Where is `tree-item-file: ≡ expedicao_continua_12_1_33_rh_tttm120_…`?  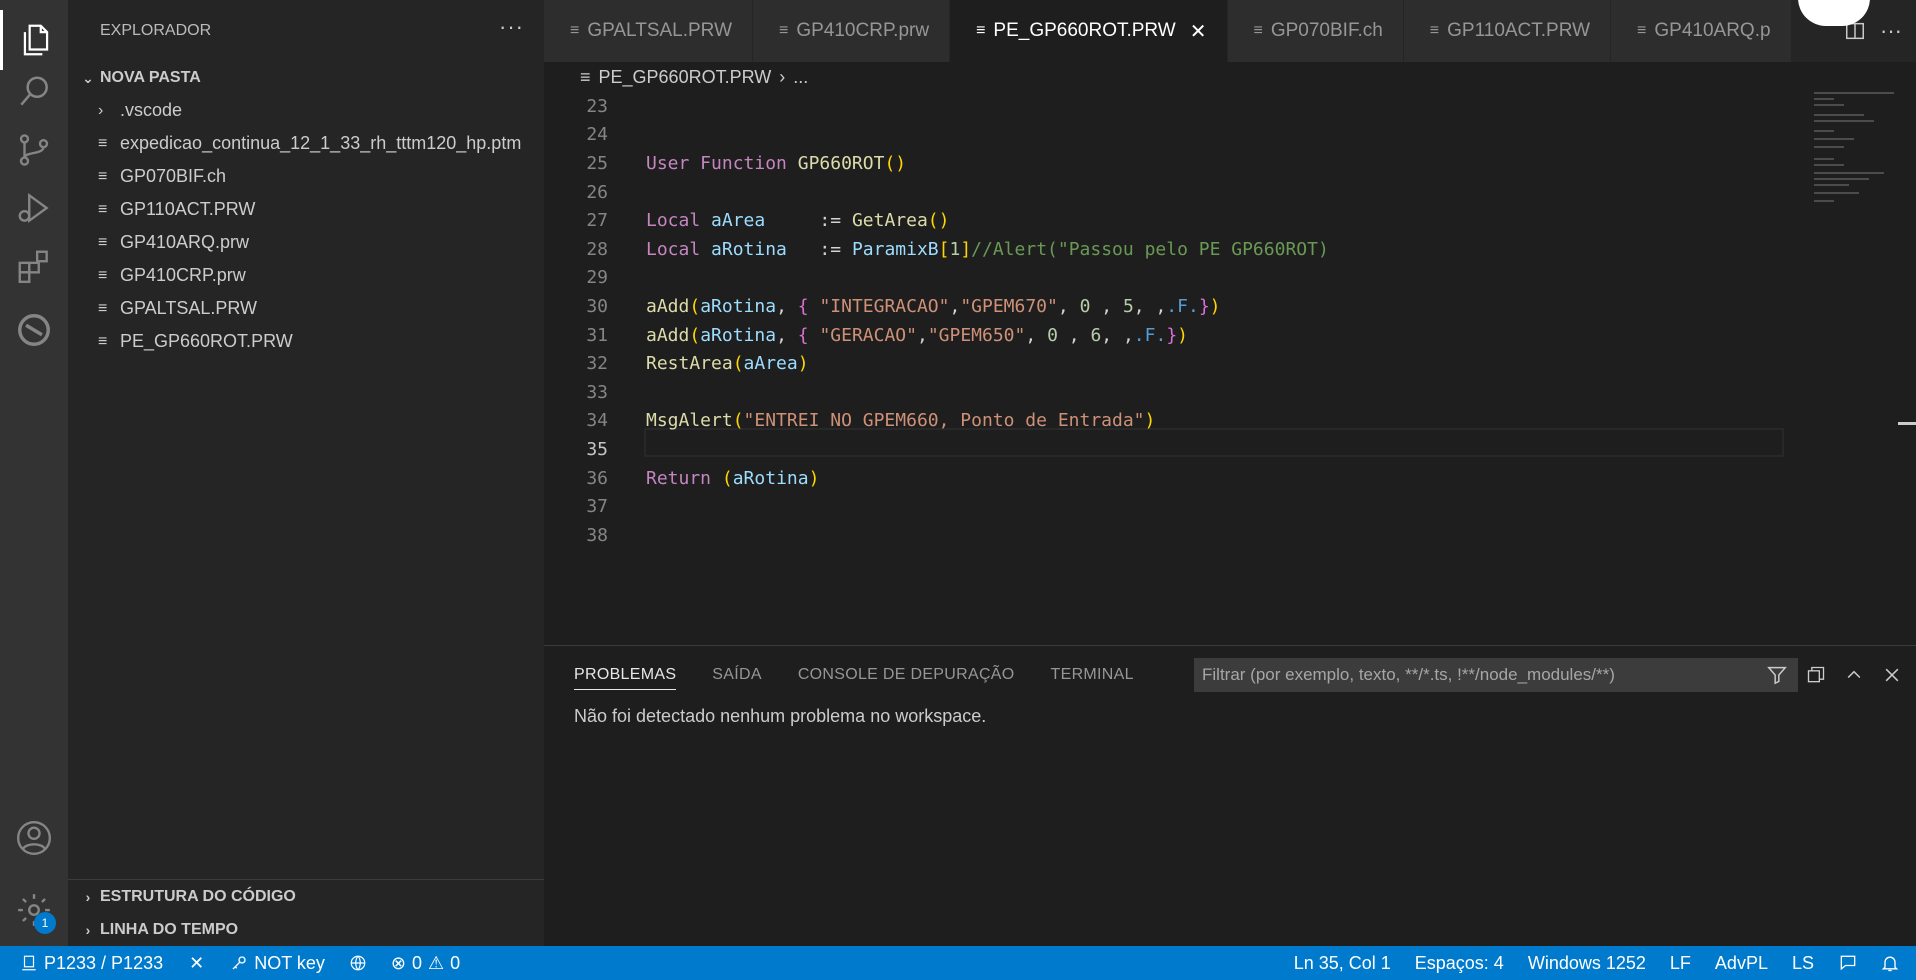
tree-item-file: ≡ expedicao_continua_12_1_33_rh_tttm120_… is located at coordinates (306, 143).